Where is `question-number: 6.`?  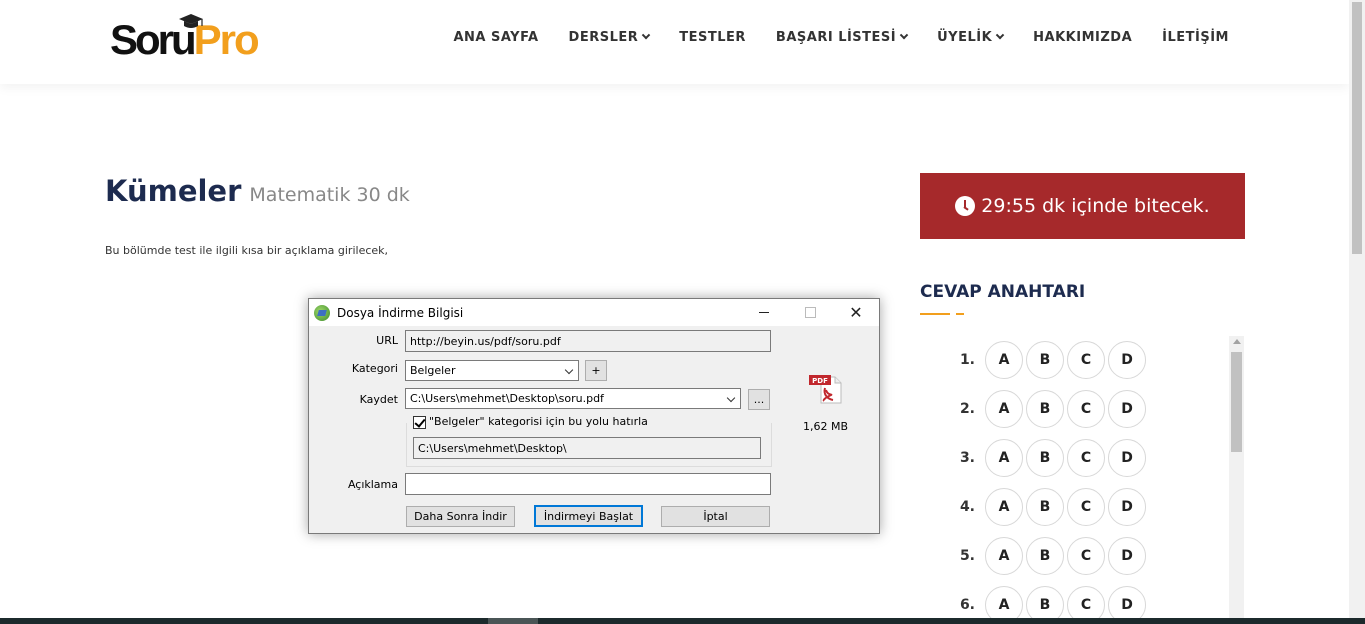
question-number: 6. is located at coordinates (967, 604).